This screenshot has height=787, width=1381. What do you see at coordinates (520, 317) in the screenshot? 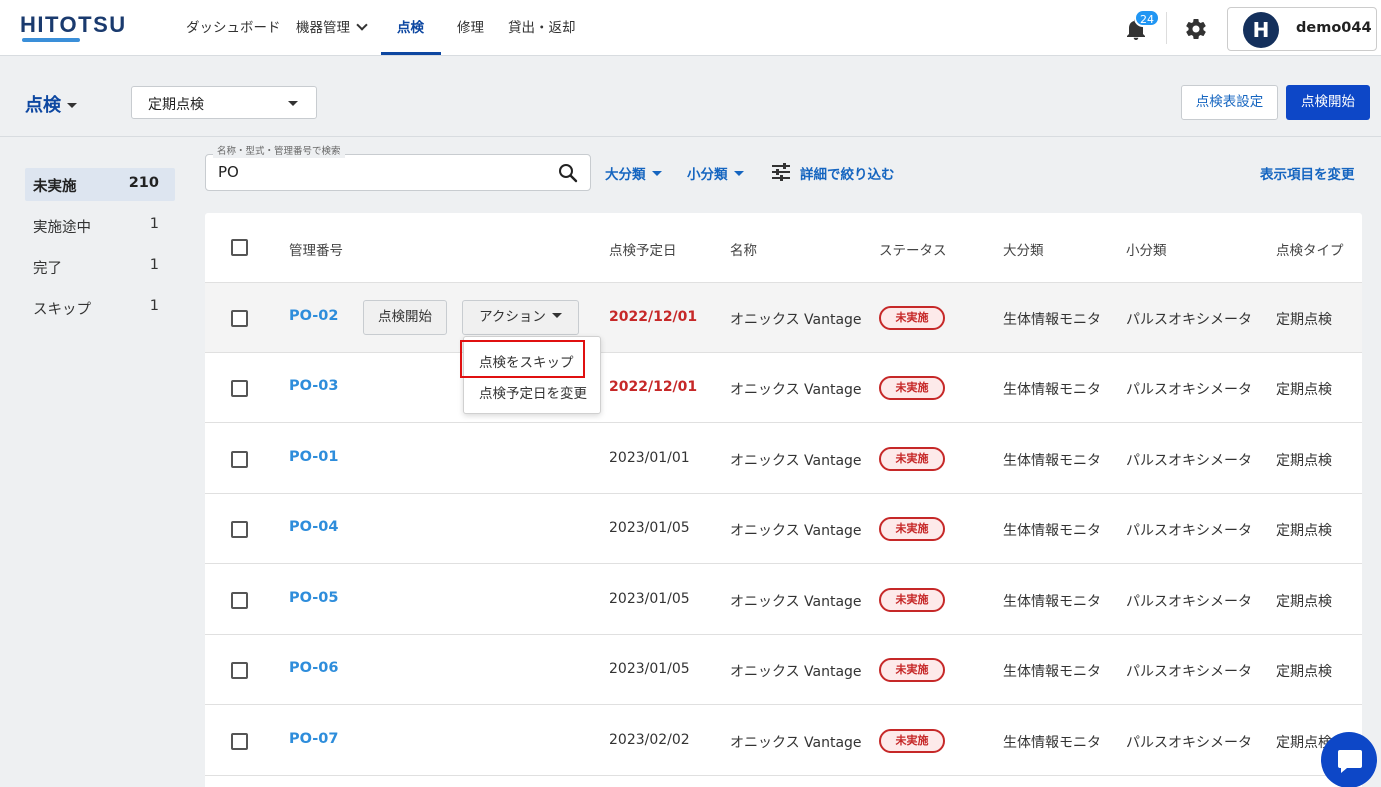
I see `row-action-button: アクション` at bounding box center [520, 317].